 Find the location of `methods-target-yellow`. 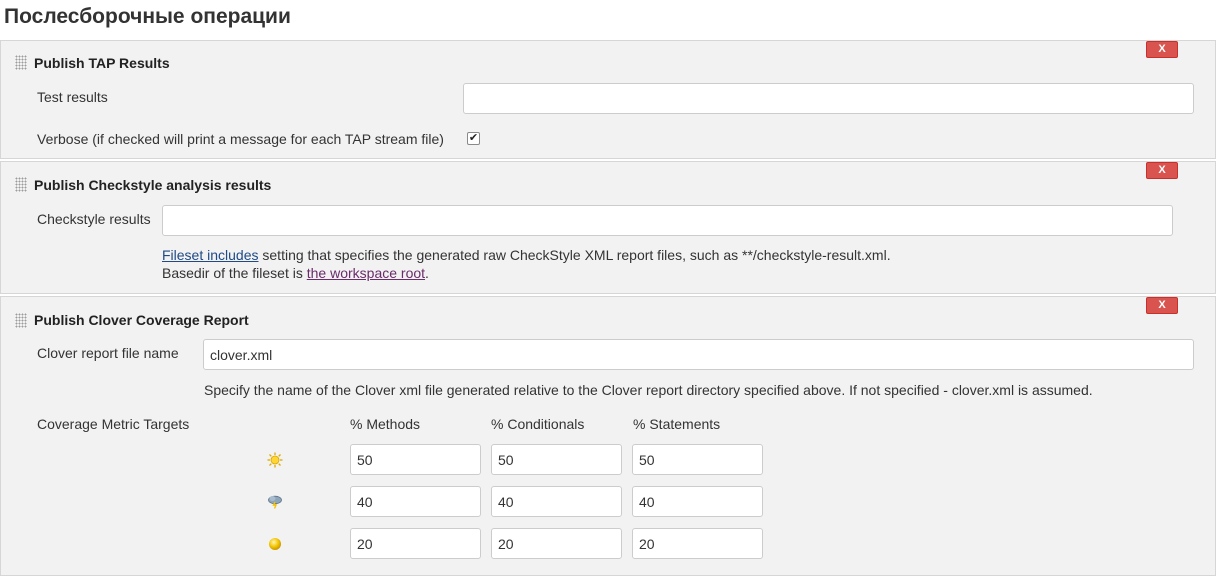

methods-target-yellow is located at coordinates (415, 543).